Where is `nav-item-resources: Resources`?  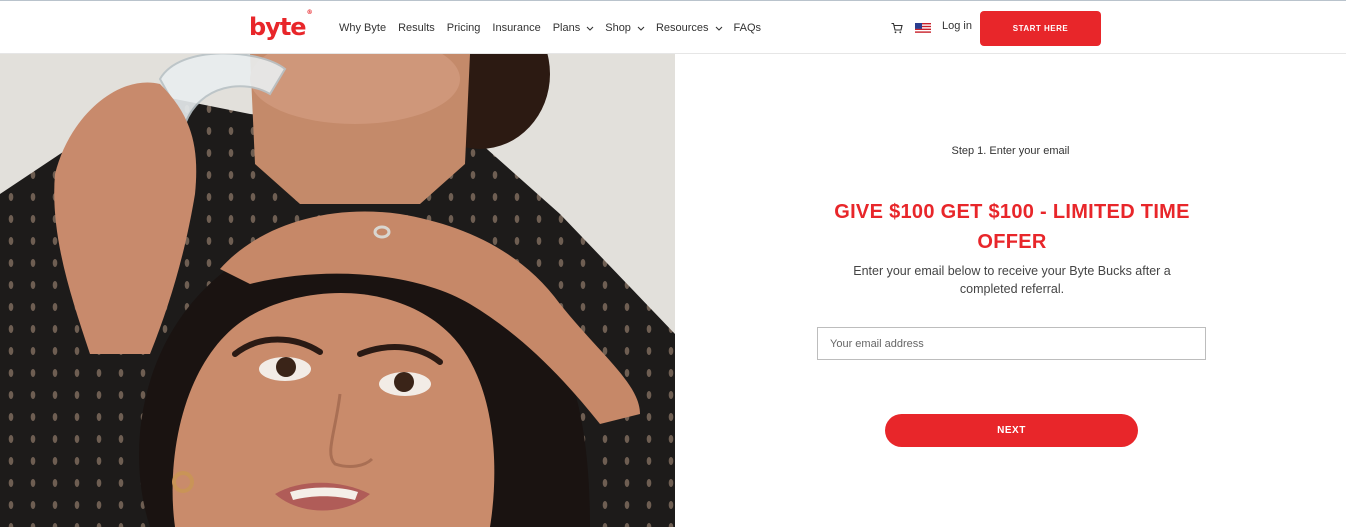
nav-item-resources: Resources is located at coordinates (689, 28).